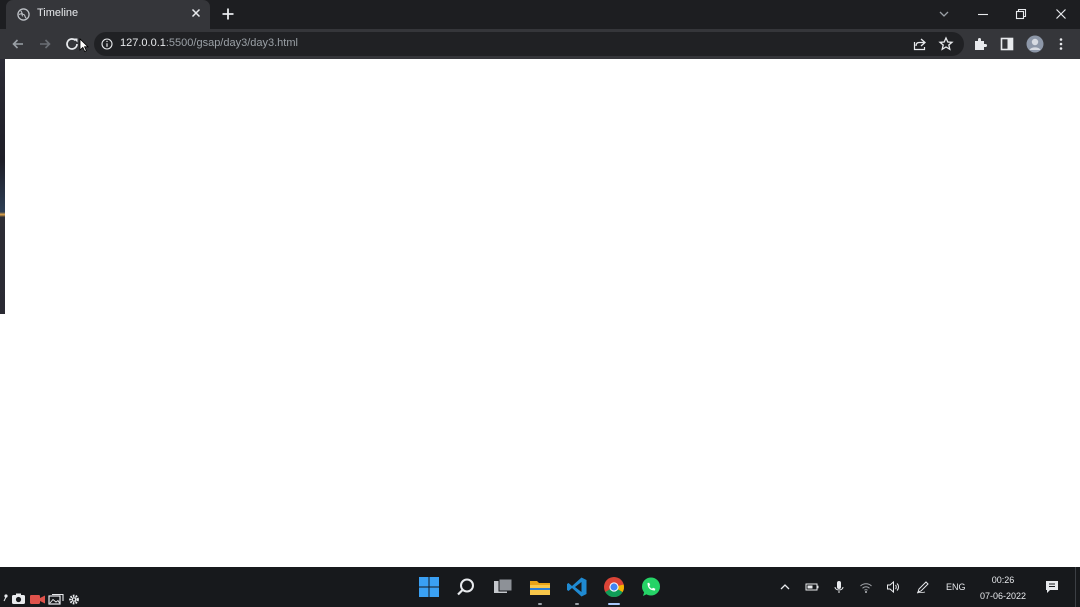 The height and width of the screenshot is (607, 1080). What do you see at coordinates (980, 44) in the screenshot?
I see `extensions-icon` at bounding box center [980, 44].